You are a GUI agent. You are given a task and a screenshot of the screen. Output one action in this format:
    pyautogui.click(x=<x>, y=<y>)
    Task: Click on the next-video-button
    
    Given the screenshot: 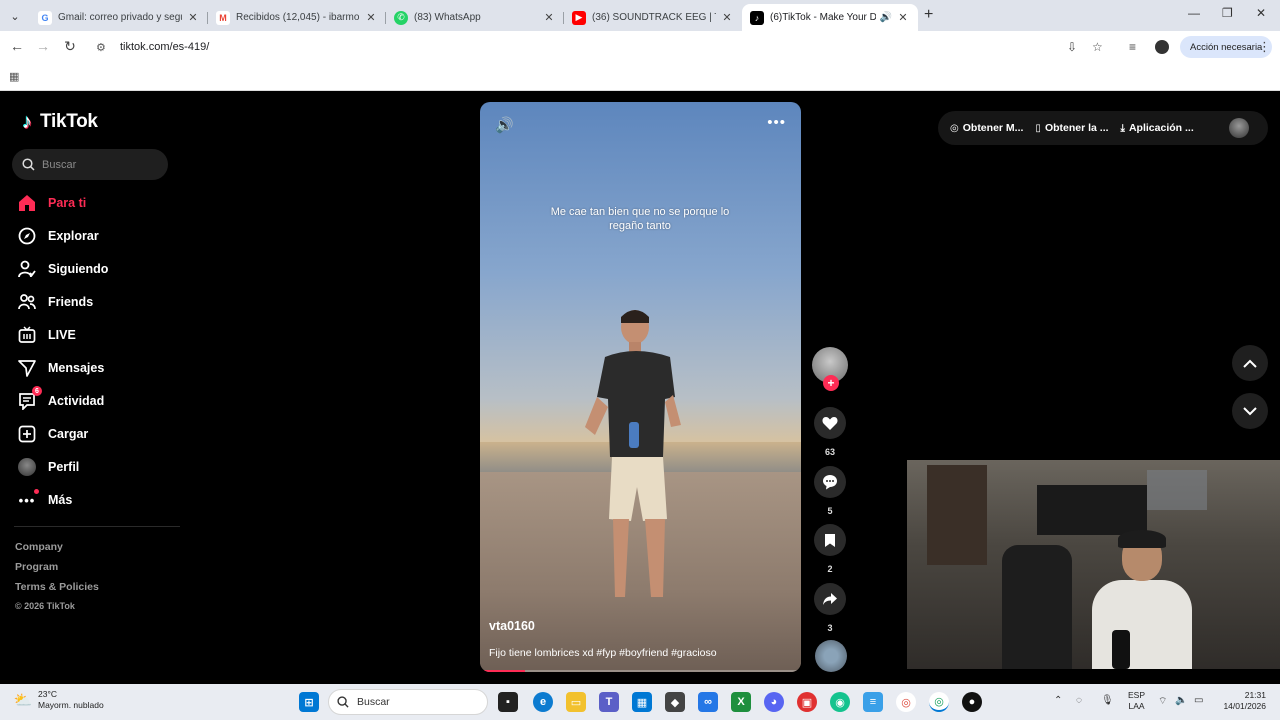 What is the action you would take?
    pyautogui.click(x=1250, y=411)
    